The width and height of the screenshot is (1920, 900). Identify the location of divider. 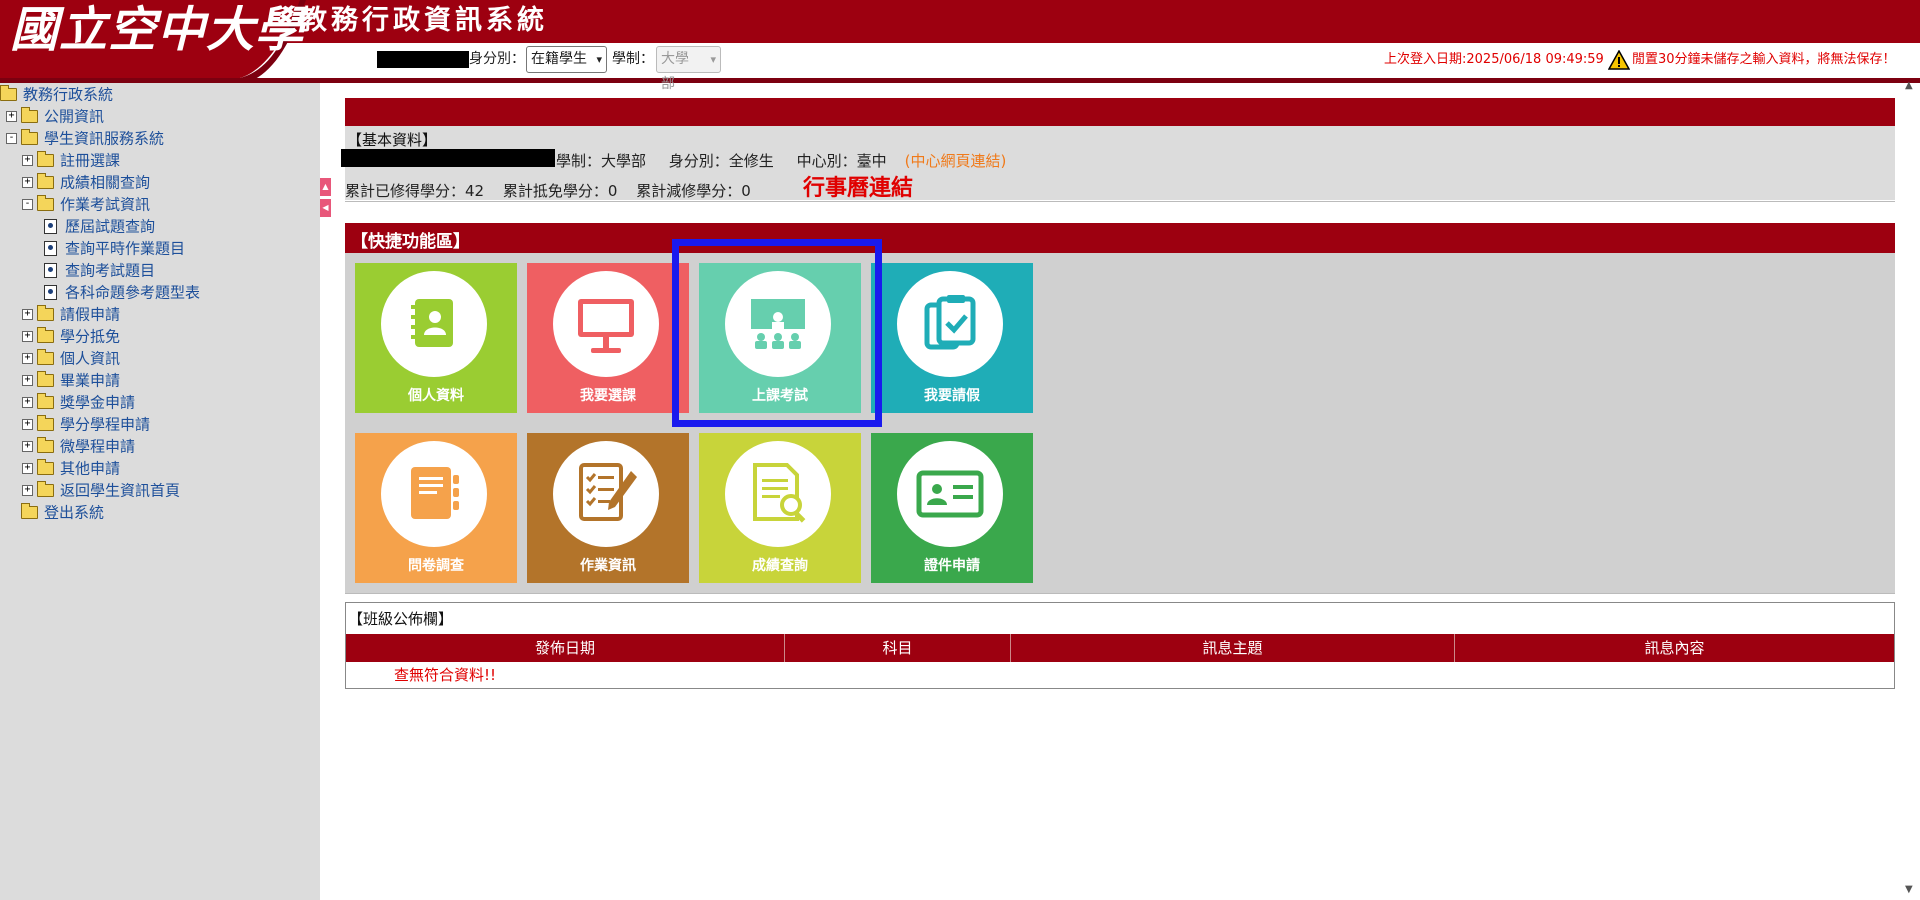
(1120, 593).